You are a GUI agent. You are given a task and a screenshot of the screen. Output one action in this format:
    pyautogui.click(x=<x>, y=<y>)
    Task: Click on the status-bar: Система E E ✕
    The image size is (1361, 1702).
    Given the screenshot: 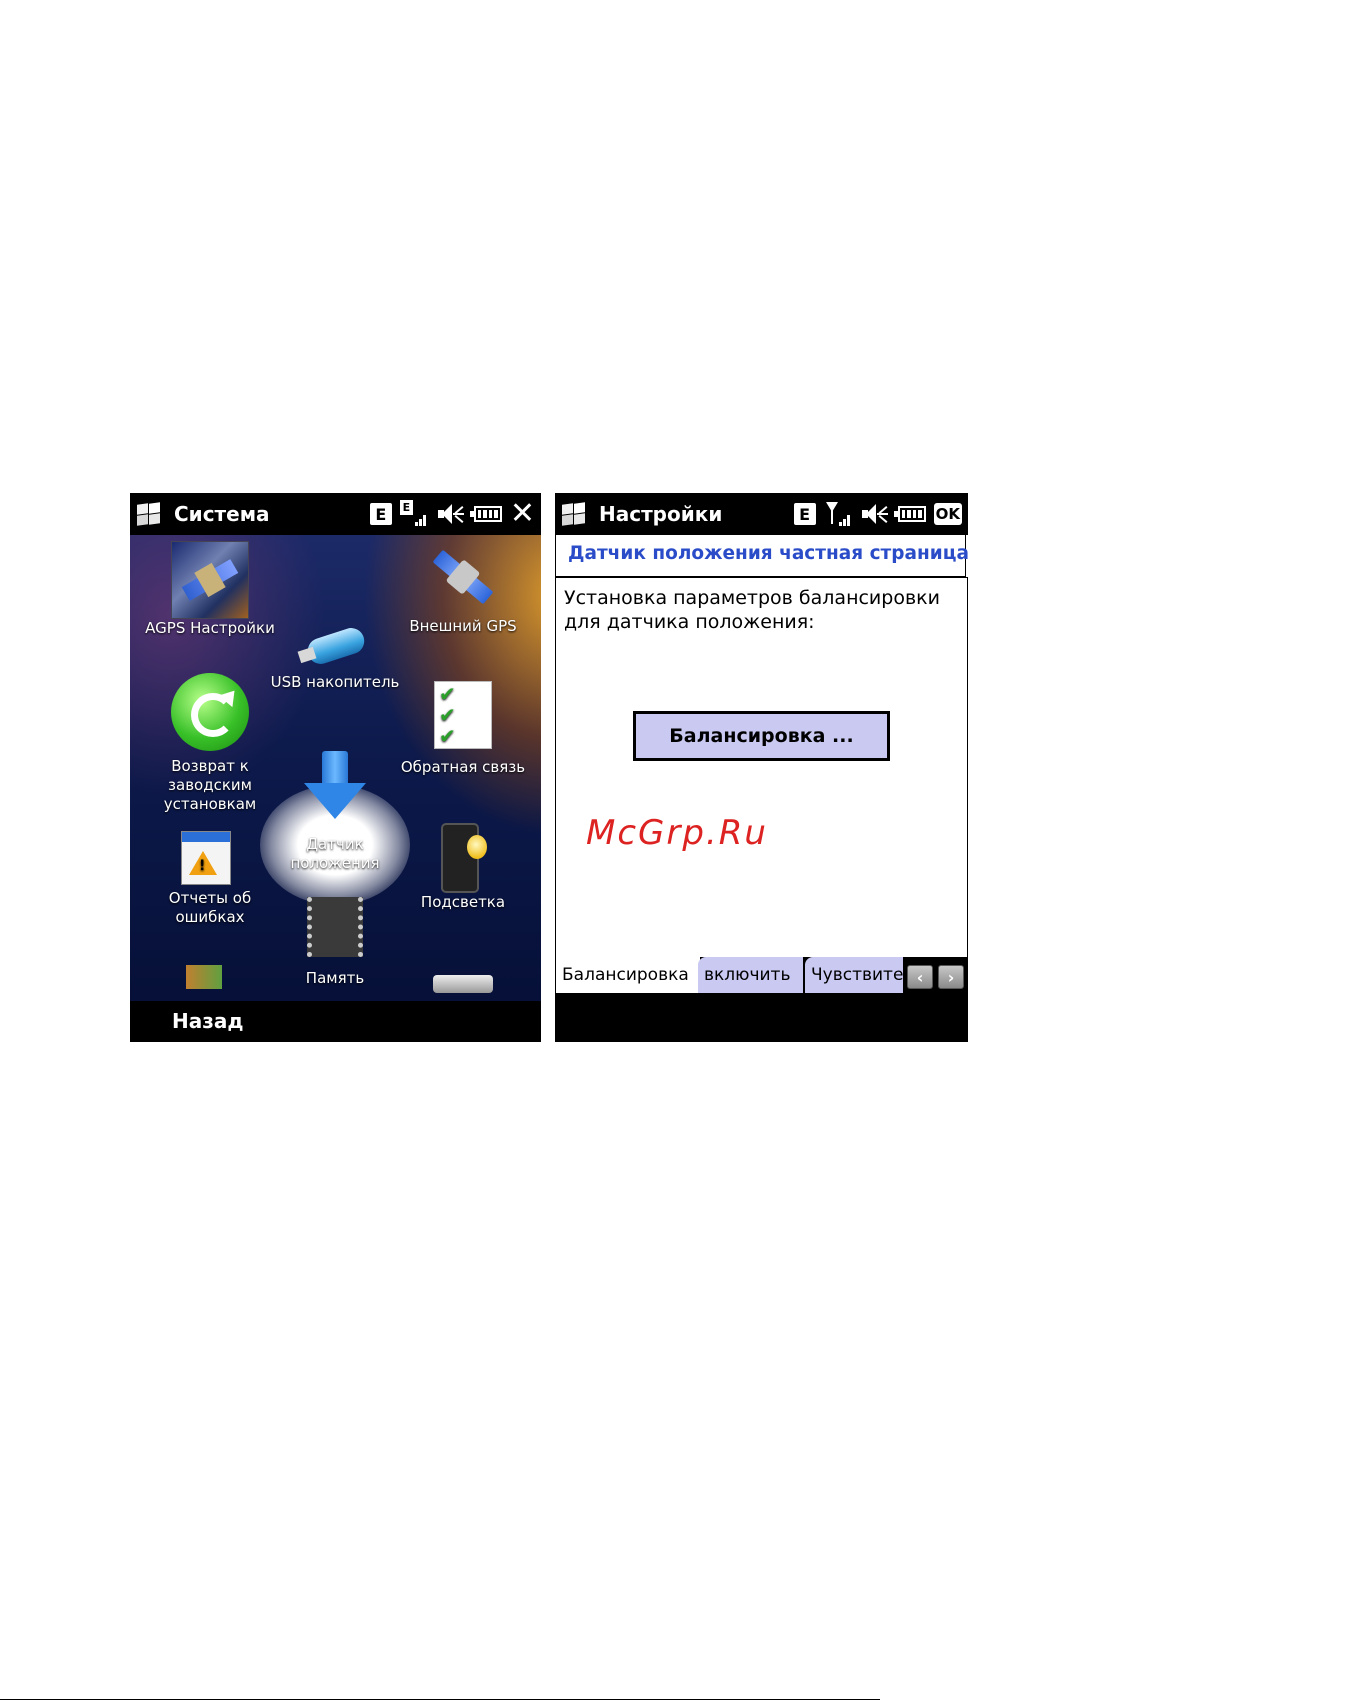 What is the action you would take?
    pyautogui.click(x=335, y=514)
    